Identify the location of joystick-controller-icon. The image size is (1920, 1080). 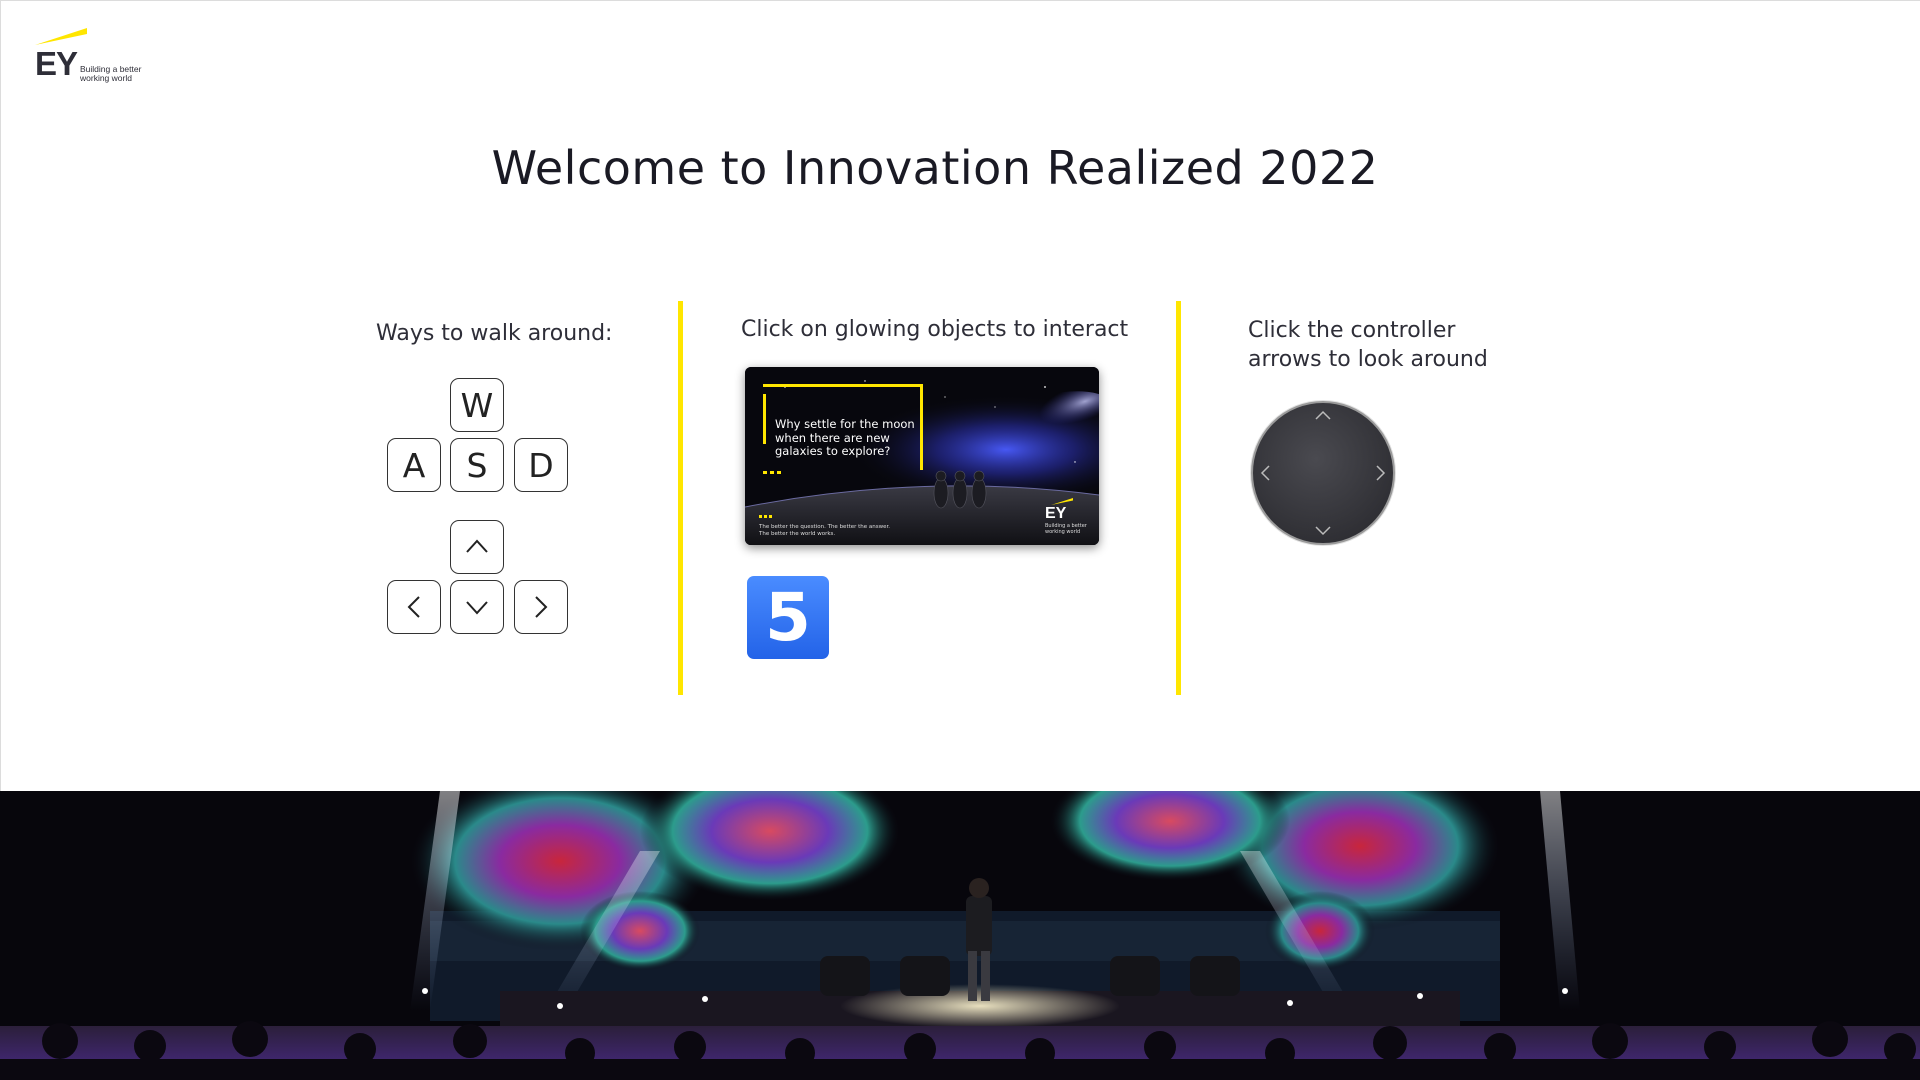
(1323, 473).